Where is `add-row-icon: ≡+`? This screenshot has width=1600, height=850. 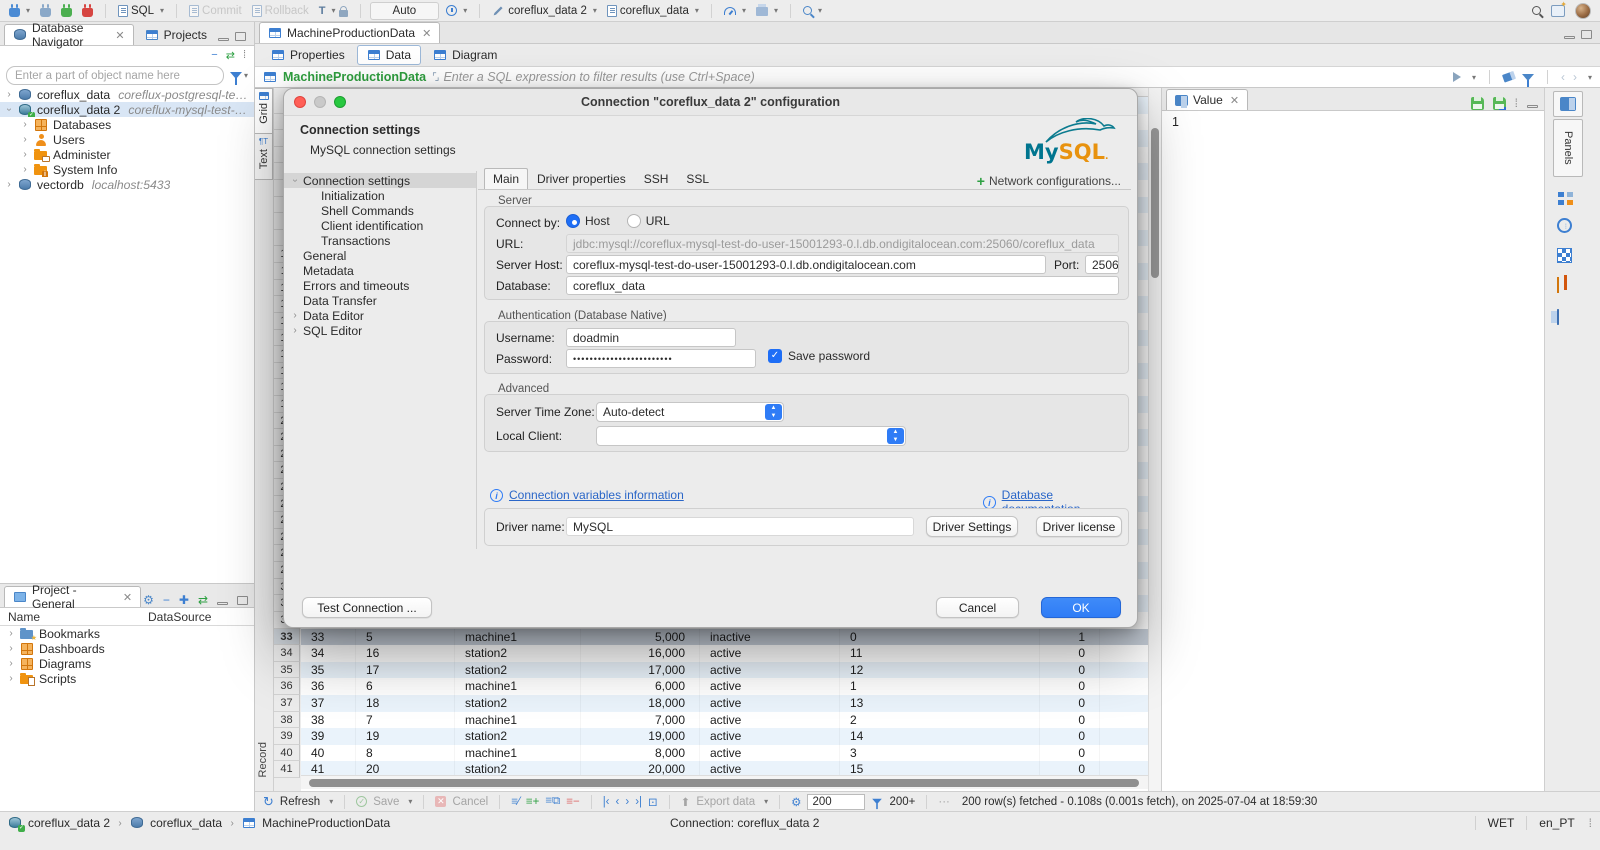
add-row-icon: ≡+ is located at coordinates (532, 802).